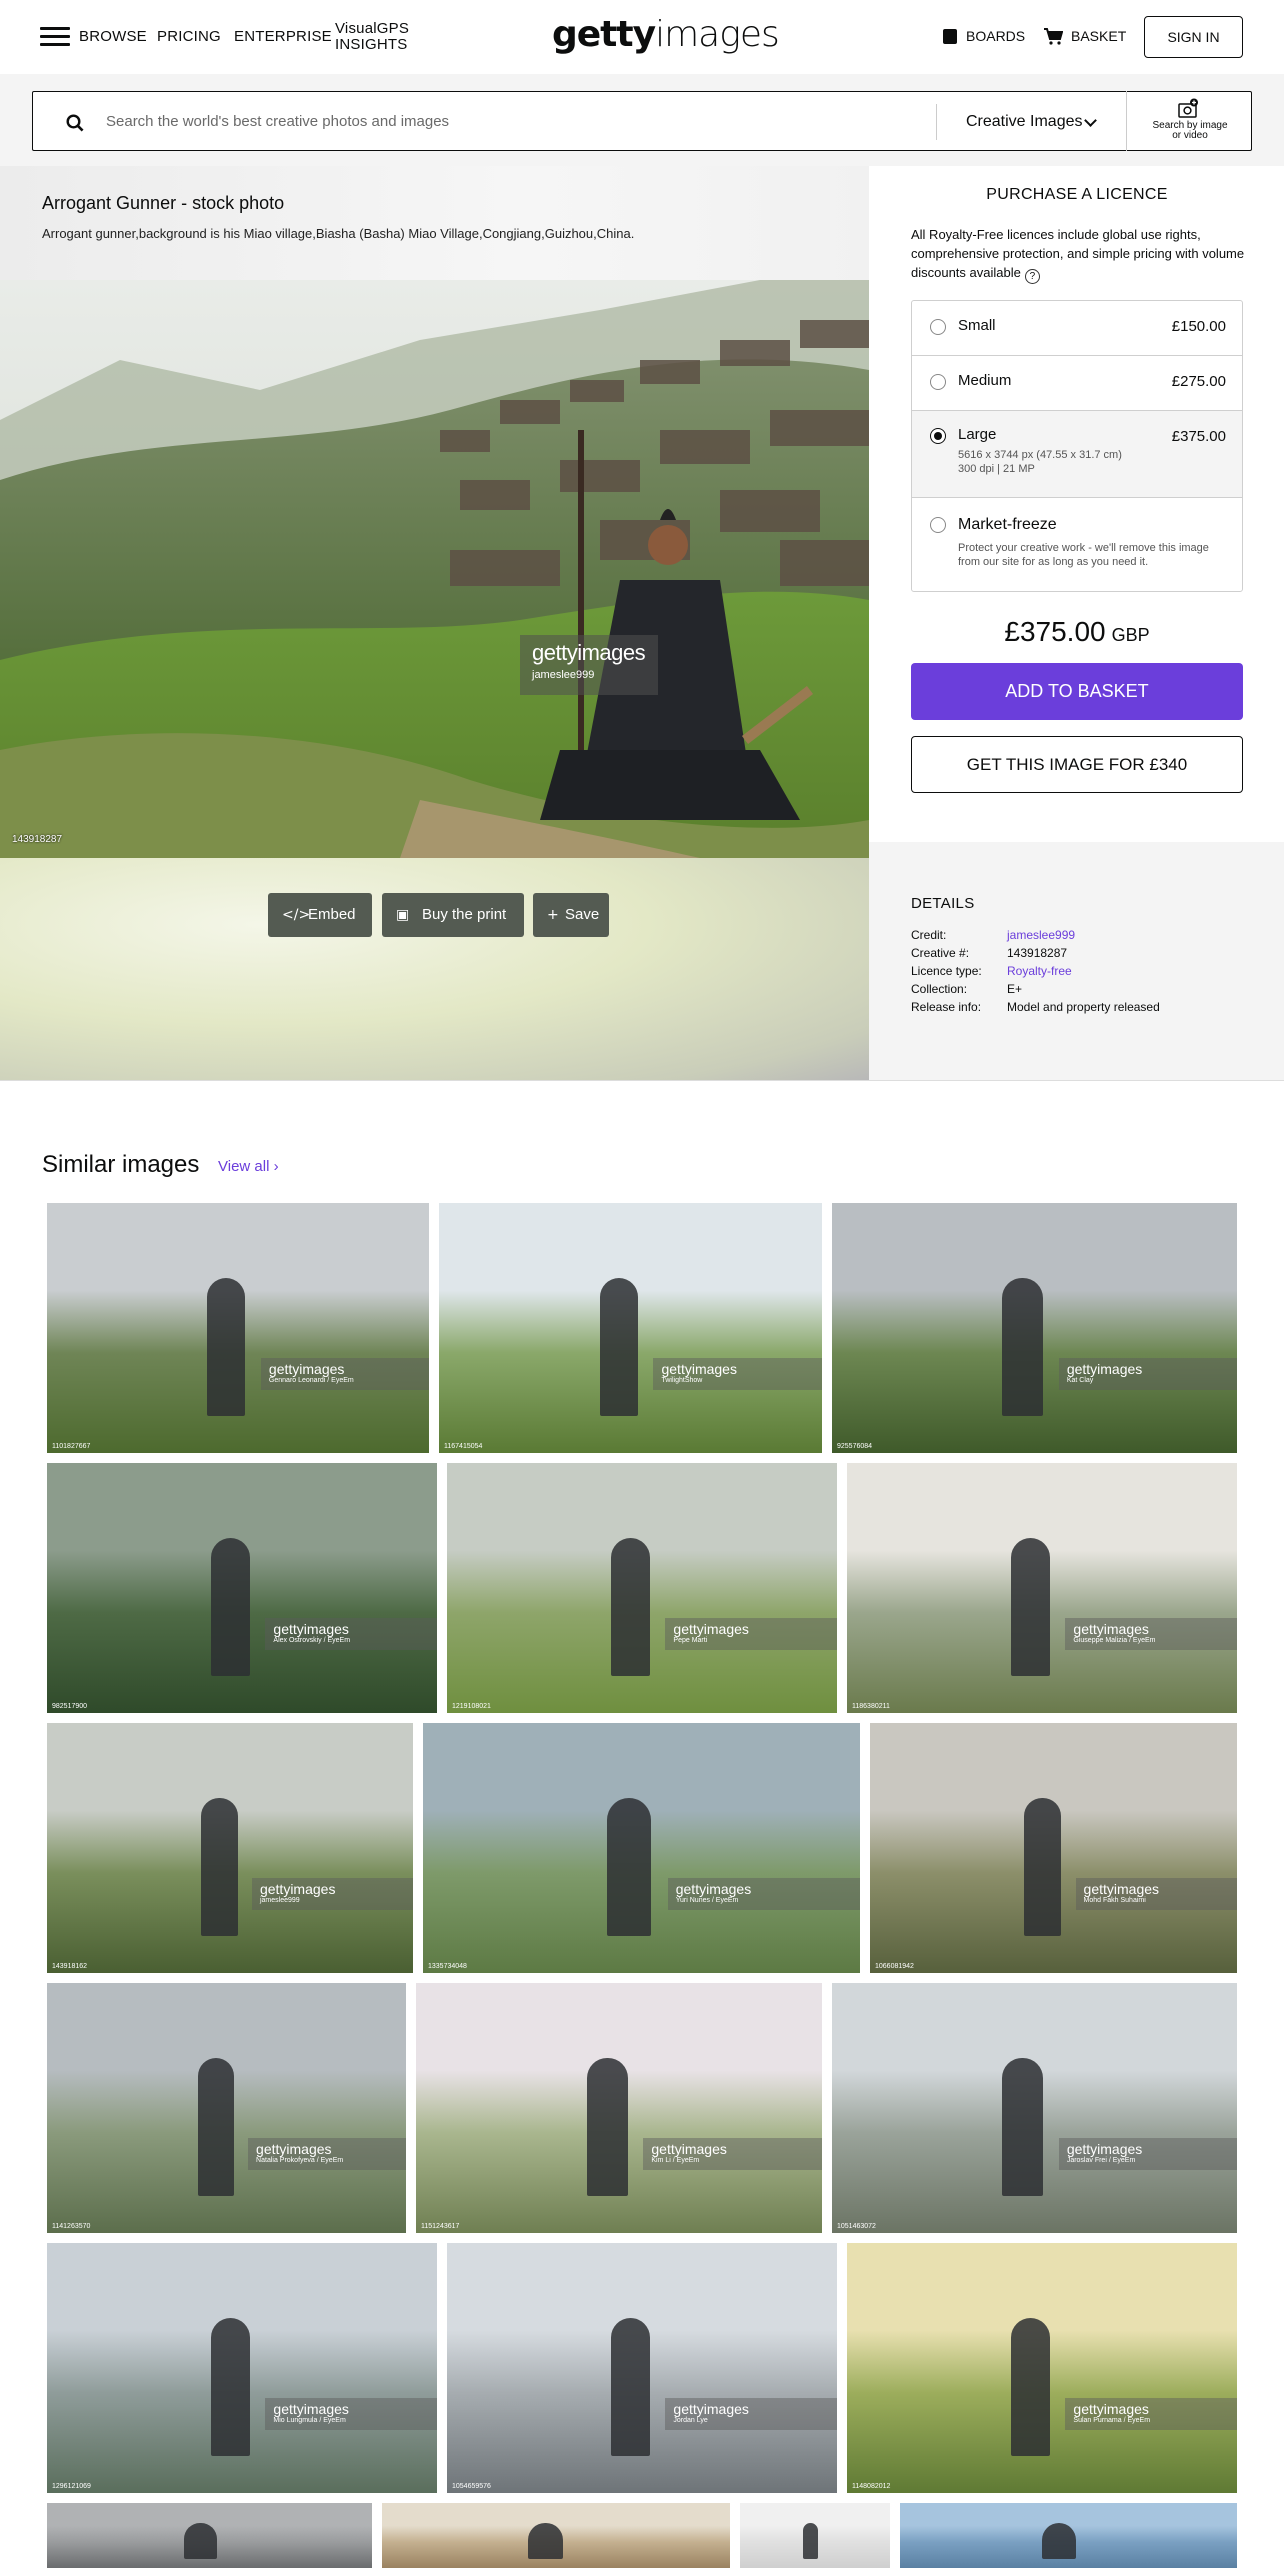  Describe the element at coordinates (1024, 122) in the screenshot. I see `category-select: Creative Images` at that location.